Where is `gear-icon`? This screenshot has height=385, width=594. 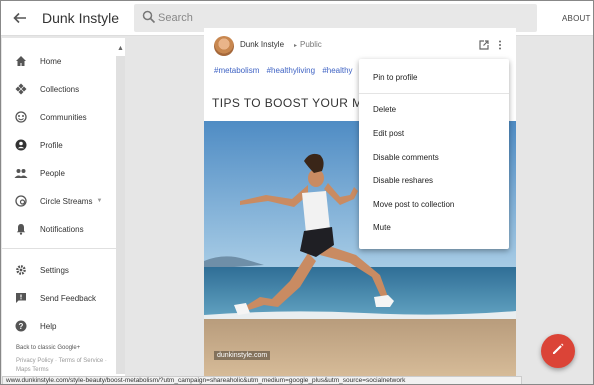 gear-icon is located at coordinates (21, 270).